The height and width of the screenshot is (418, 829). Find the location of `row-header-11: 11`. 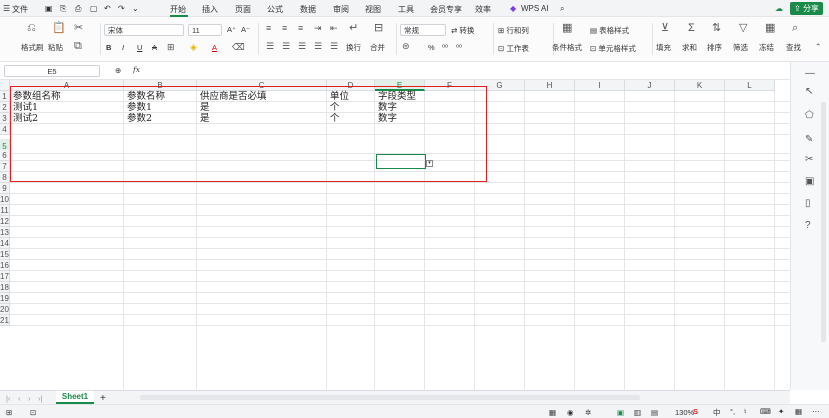

row-header-11: 11 is located at coordinates (5, 210).